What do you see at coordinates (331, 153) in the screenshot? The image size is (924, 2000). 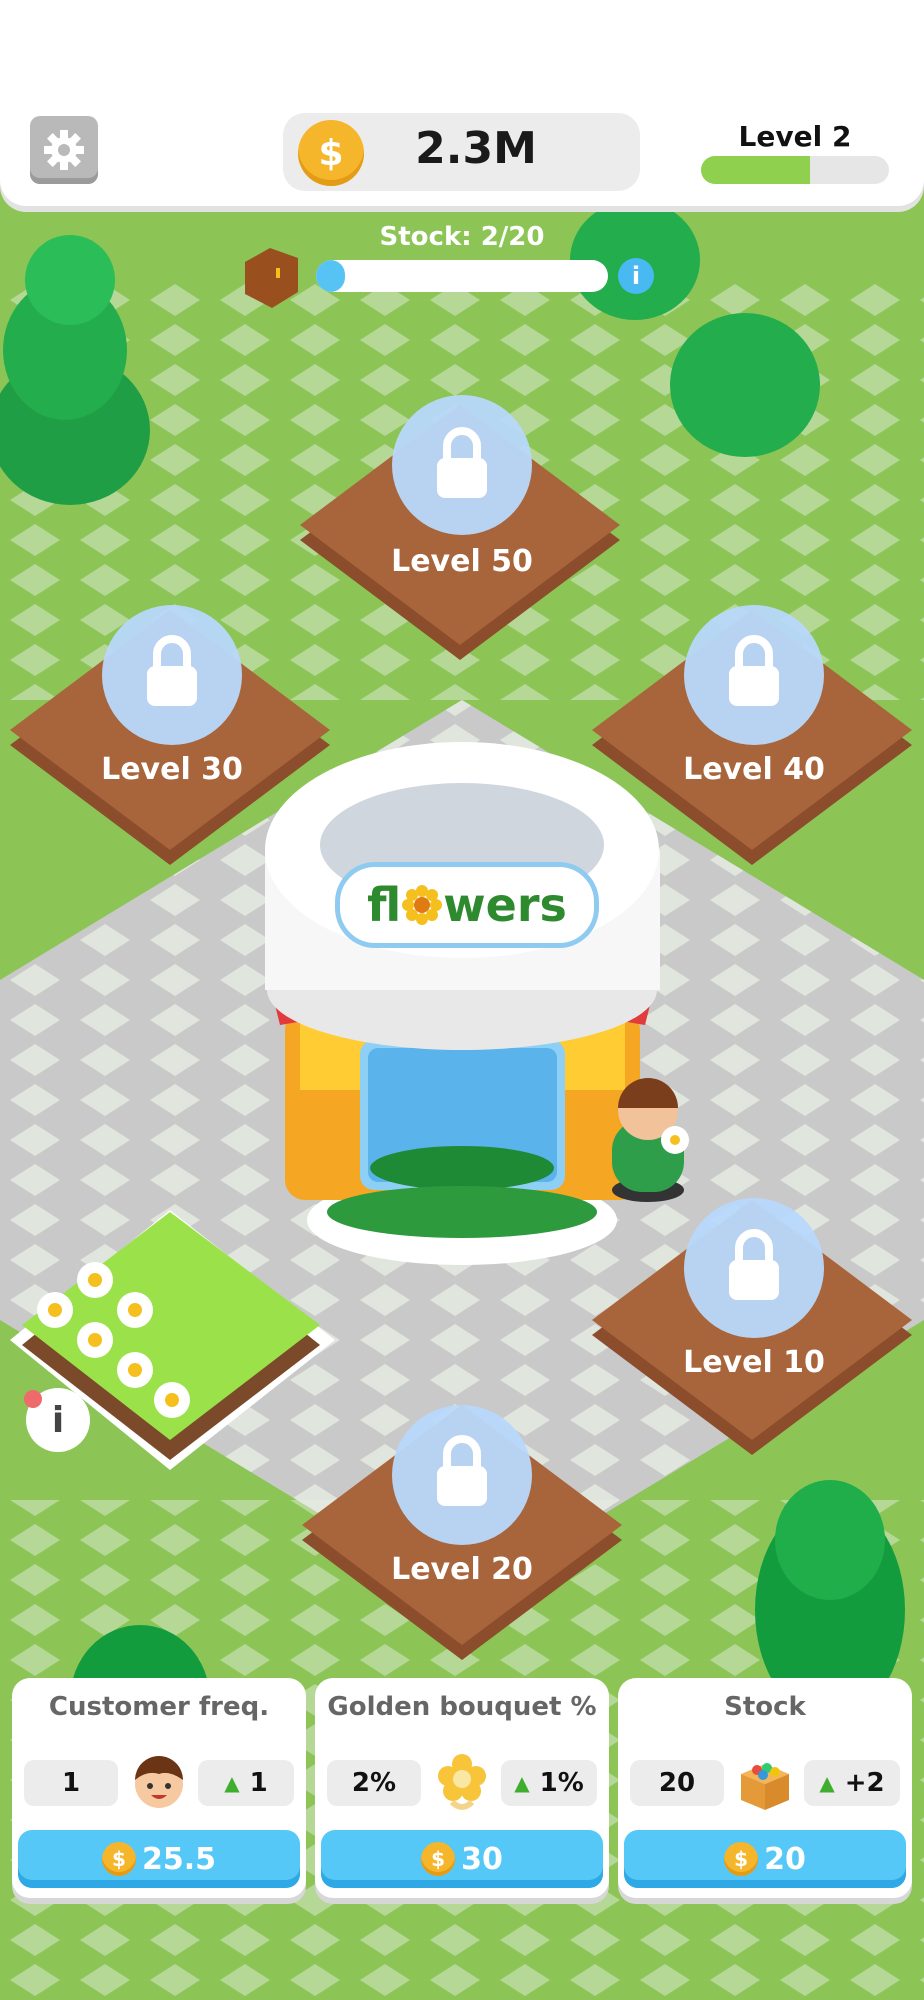 I see `dollar-coin-icon` at bounding box center [331, 153].